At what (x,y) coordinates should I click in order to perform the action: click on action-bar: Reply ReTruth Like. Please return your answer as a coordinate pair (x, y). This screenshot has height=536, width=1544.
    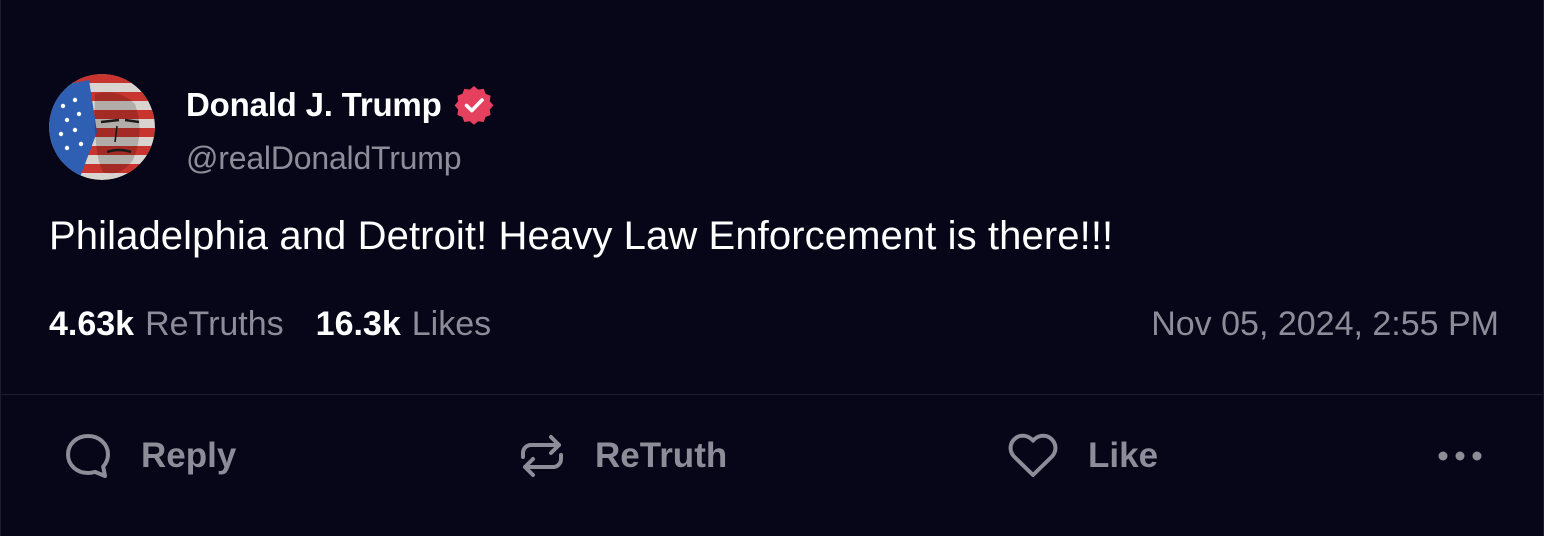
    Looking at the image, I should click on (772, 456).